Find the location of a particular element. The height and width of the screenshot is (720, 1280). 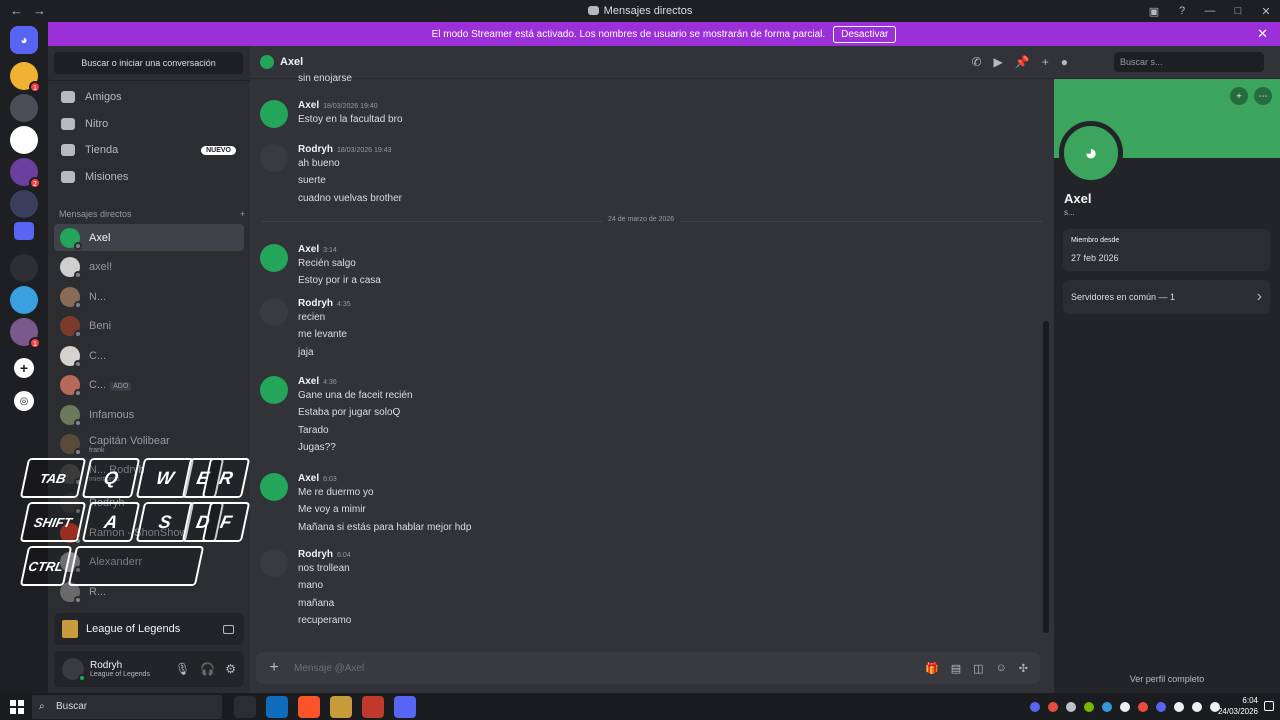

nav-item-misiones: Misiones is located at coordinates (150, 177).